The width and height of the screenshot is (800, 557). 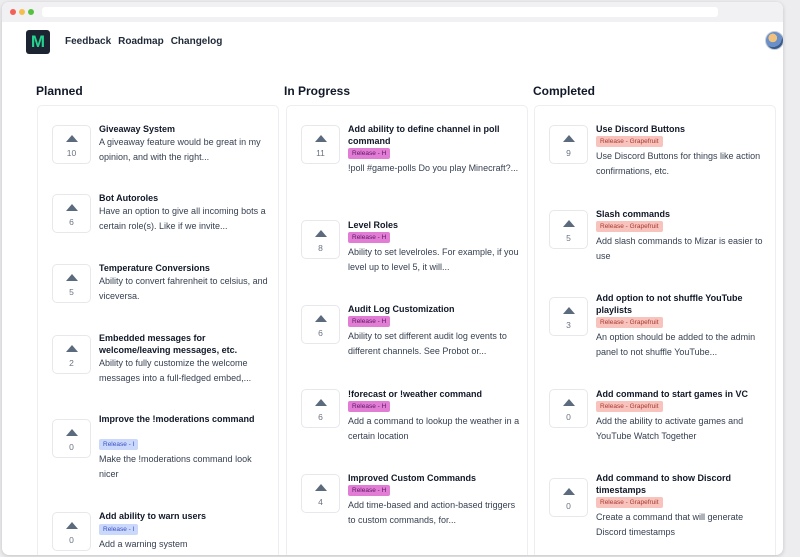 I want to click on minimize-window-dot, so click(x=22, y=12).